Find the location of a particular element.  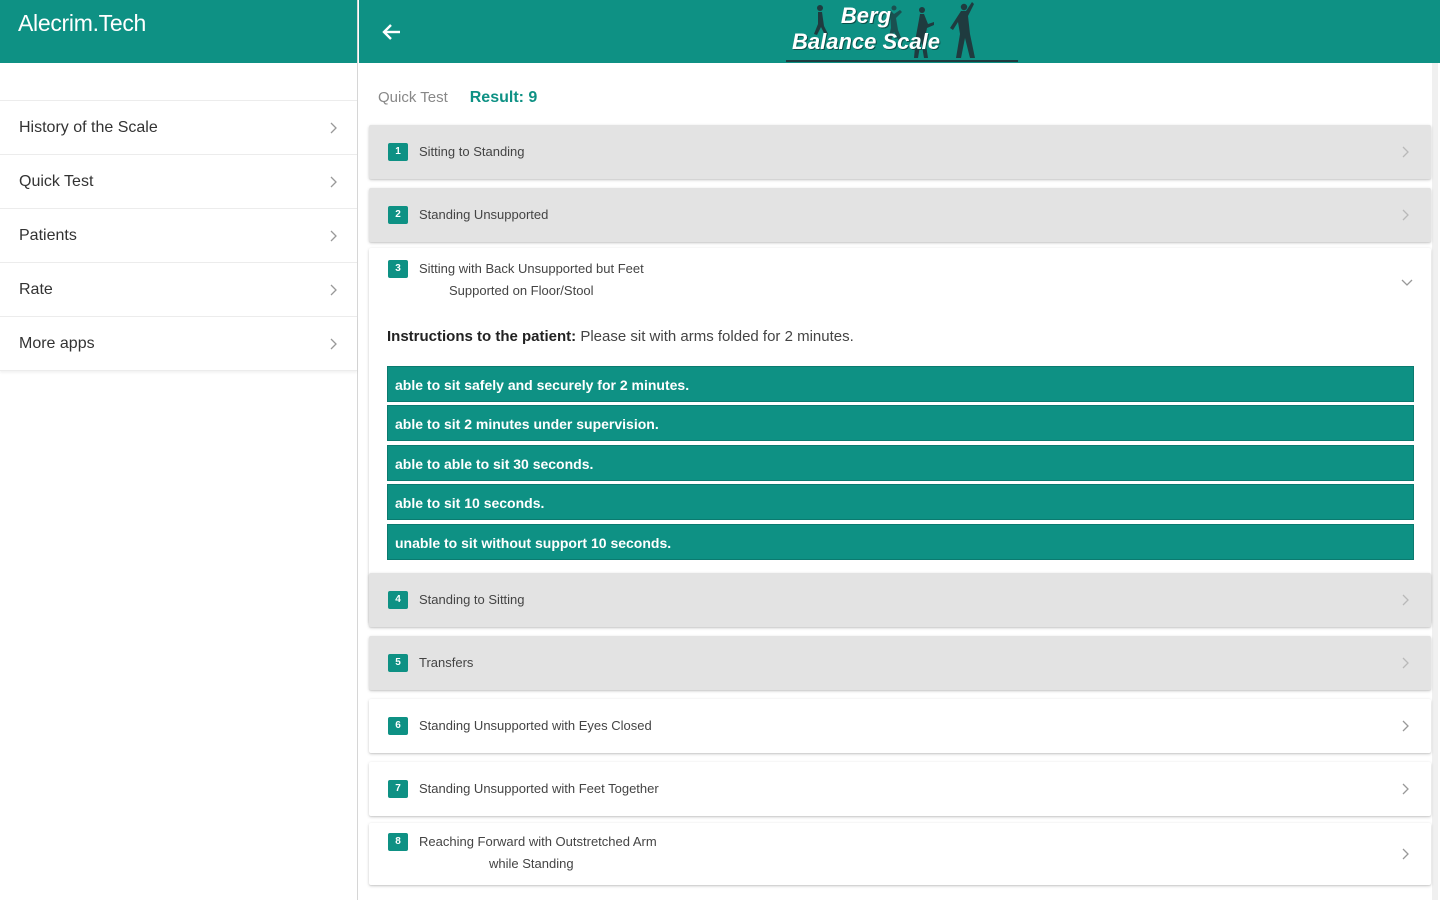

score-option-button: able to sit 2 minutes under supervision. is located at coordinates (900, 423).